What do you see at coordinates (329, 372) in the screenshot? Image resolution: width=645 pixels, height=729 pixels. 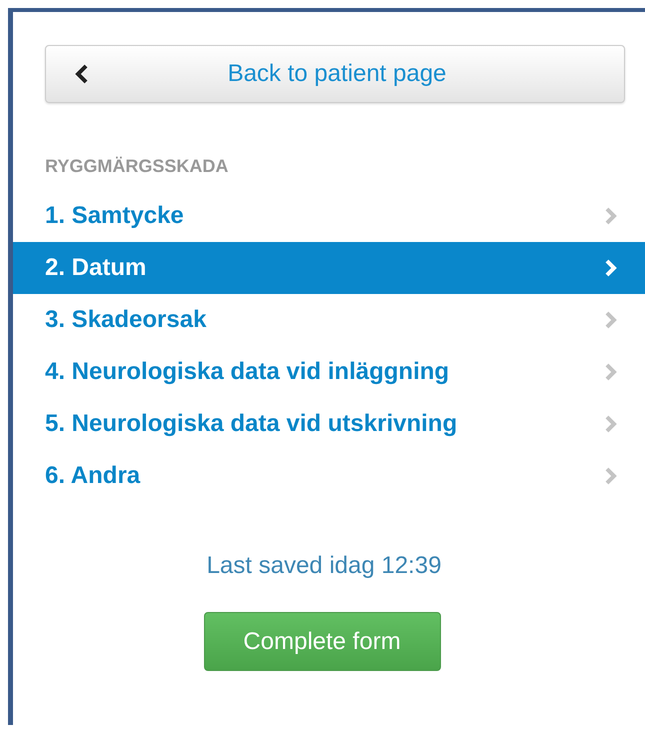 I see `nav-item: 4. Neurologiska data vid inläggning` at bounding box center [329, 372].